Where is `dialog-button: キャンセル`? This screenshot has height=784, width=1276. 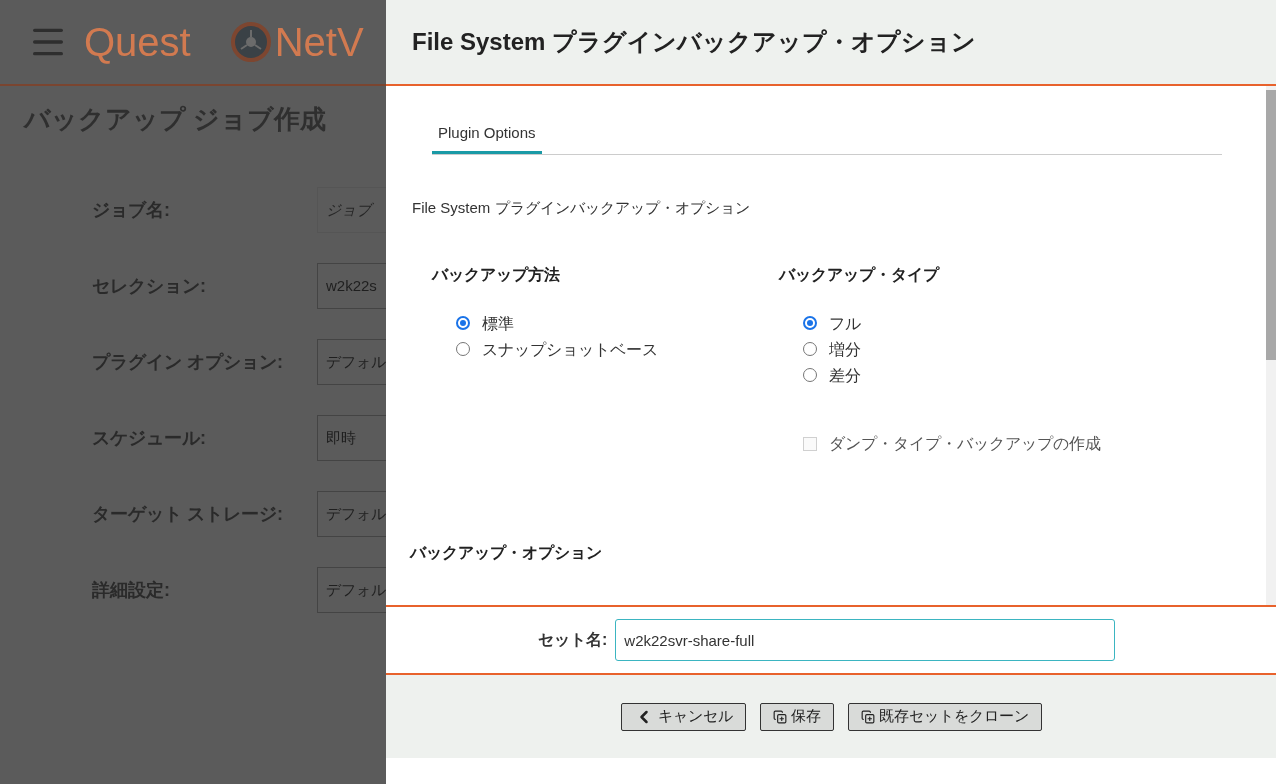
dialog-button: キャンセル is located at coordinates (683, 716).